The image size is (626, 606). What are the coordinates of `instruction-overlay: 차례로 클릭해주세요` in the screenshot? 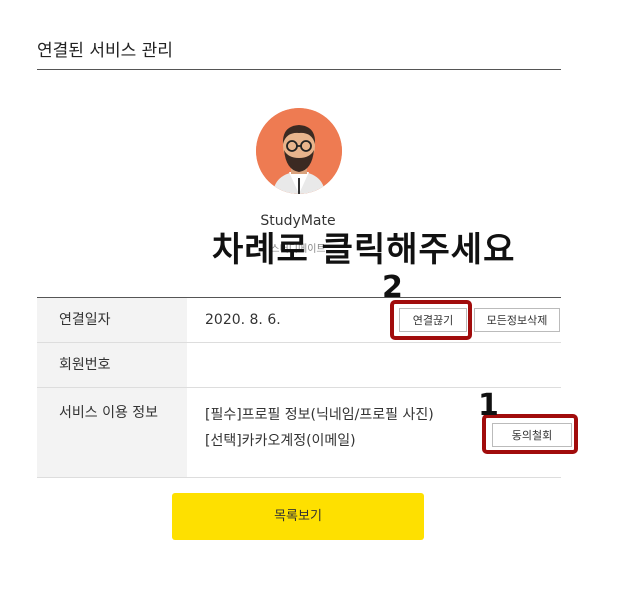 It's located at (364, 250).